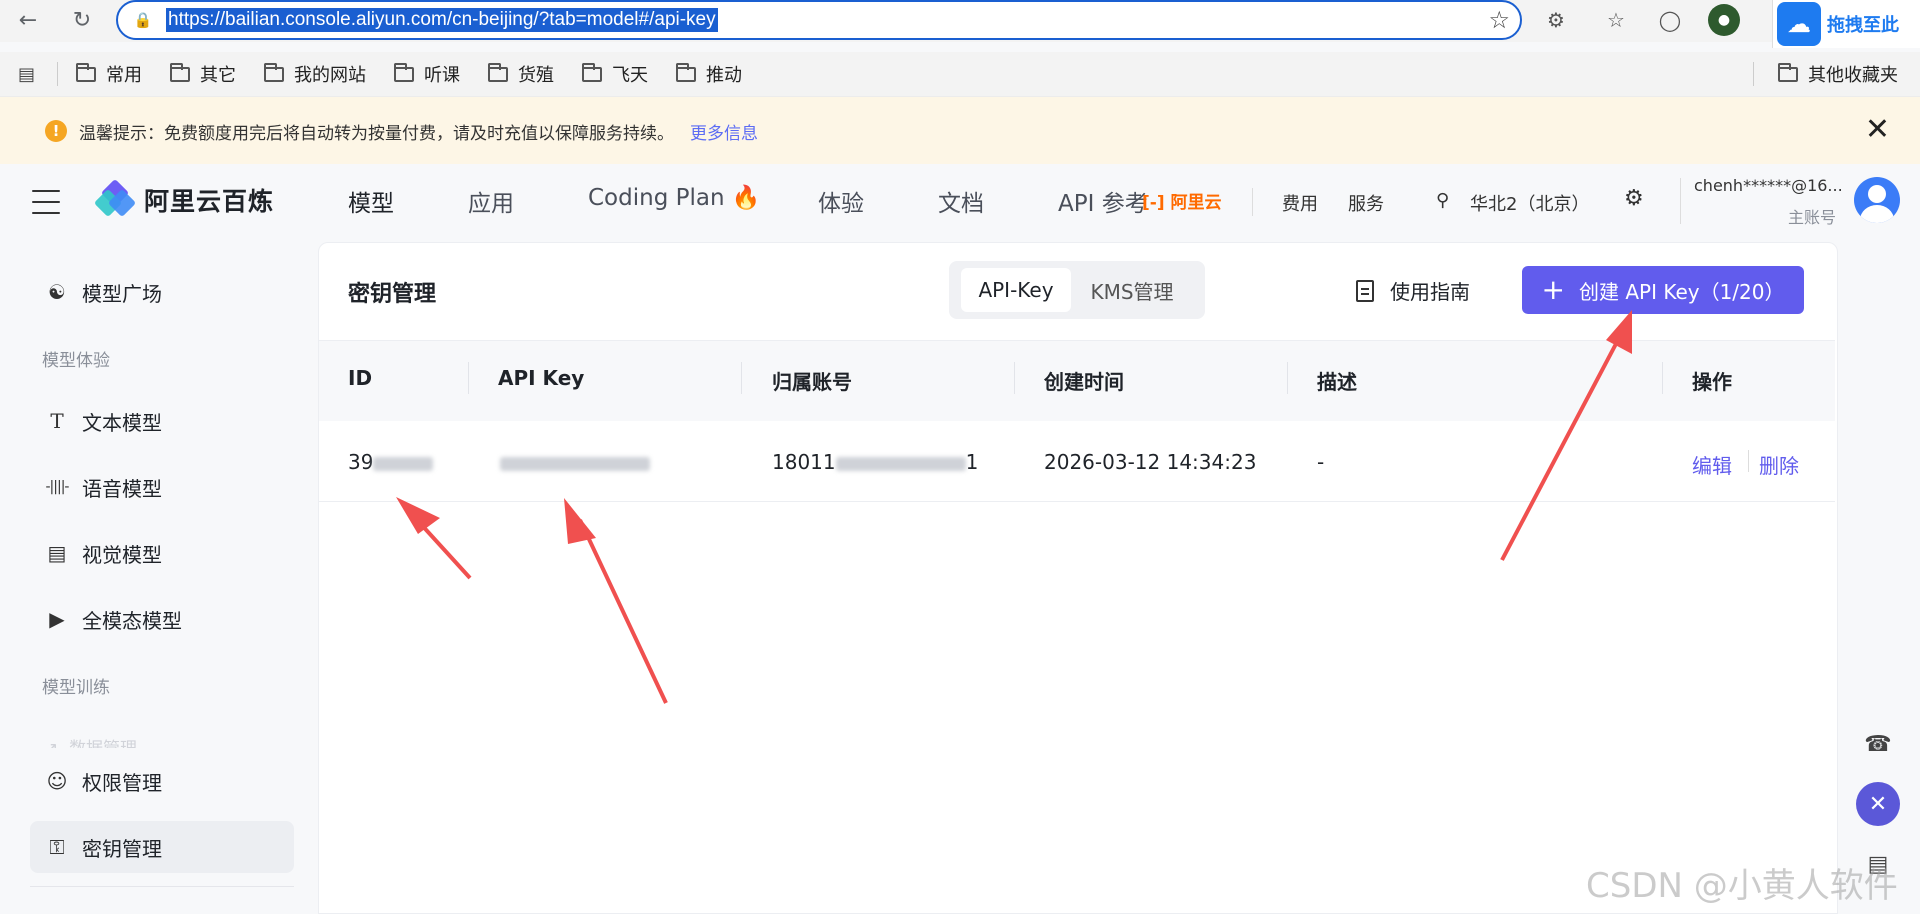 The height and width of the screenshot is (914, 1920). What do you see at coordinates (82, 20) in the screenshot?
I see `reload-icon: ↻` at bounding box center [82, 20].